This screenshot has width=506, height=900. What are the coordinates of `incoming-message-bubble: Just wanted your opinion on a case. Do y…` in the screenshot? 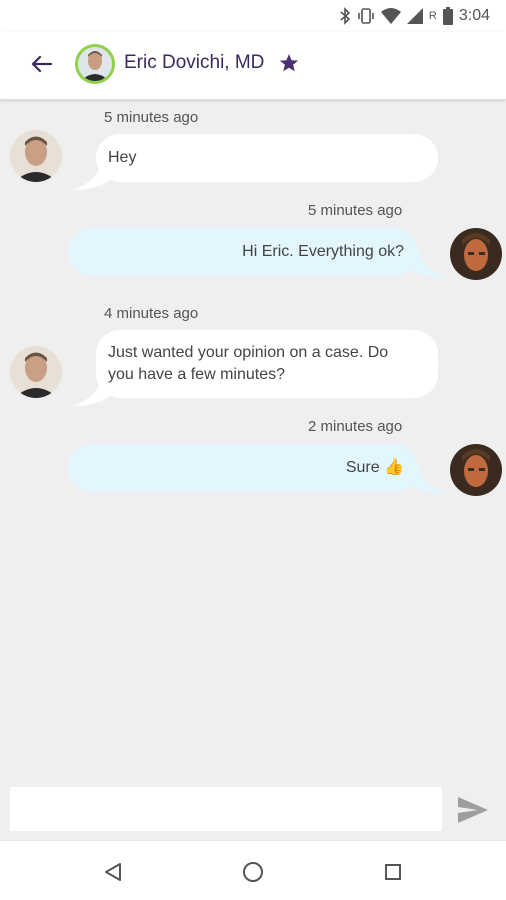 It's located at (267, 364).